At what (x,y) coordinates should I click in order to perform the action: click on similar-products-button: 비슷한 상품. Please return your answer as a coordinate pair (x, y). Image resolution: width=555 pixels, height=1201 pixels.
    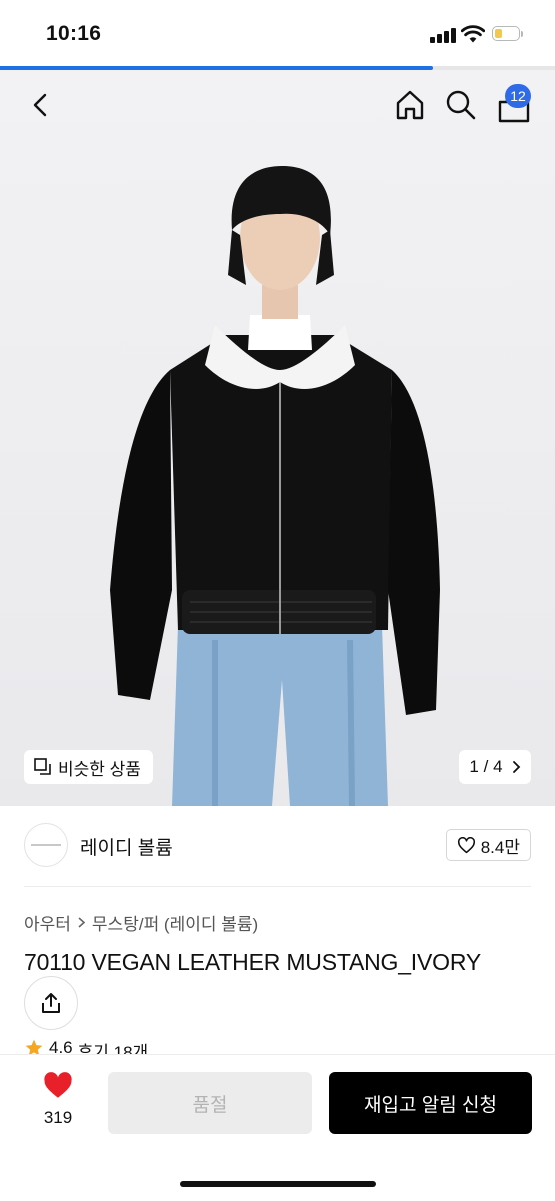
    Looking at the image, I should click on (88, 767).